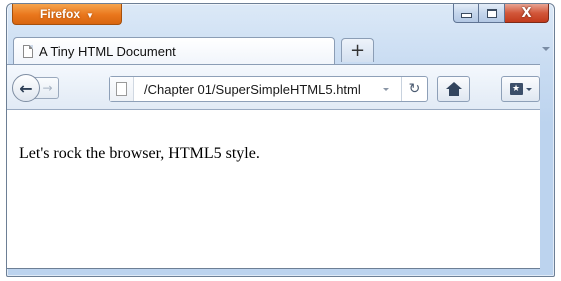 This screenshot has height=281, width=561. I want to click on bookmarks-button: ★, so click(520, 89).